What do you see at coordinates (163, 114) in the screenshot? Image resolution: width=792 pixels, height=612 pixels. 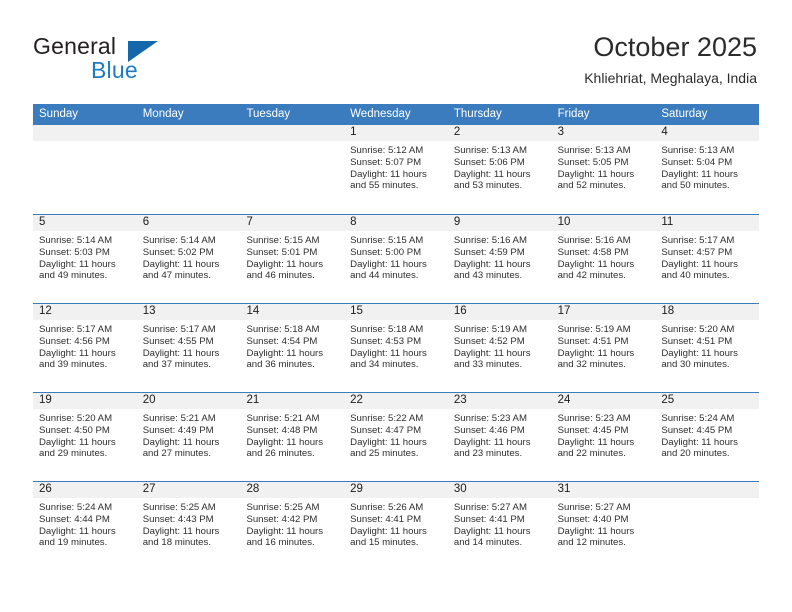 I see `weekday-header-monday: Monday` at bounding box center [163, 114].